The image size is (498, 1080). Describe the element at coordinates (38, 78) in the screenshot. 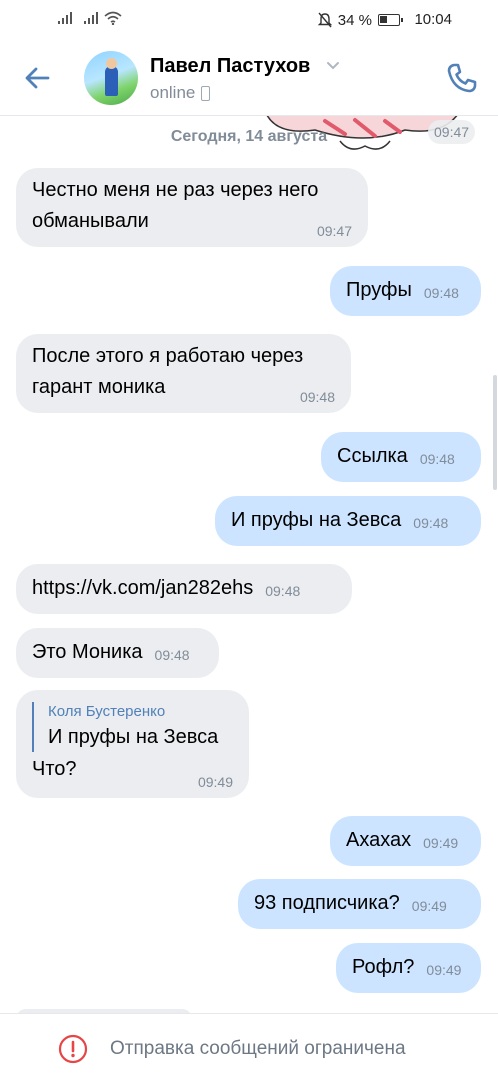

I see `back-arrow-icon` at that location.